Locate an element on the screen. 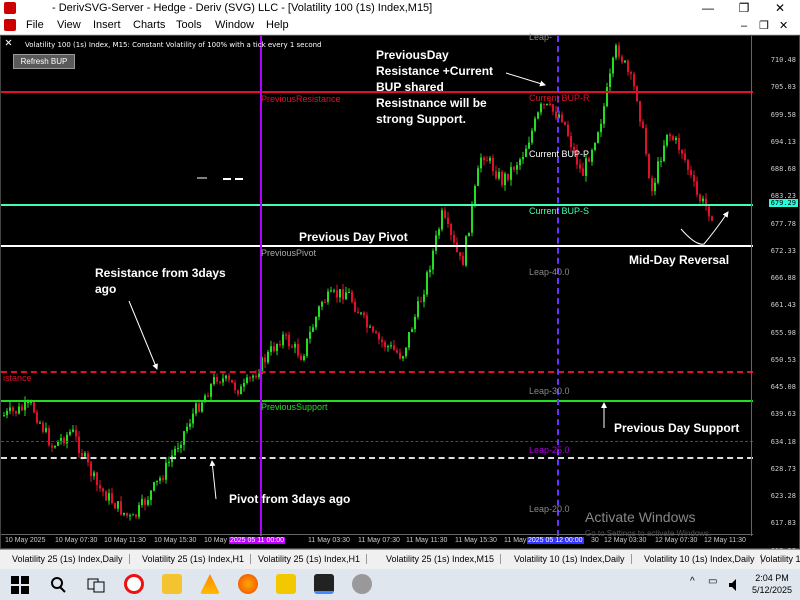 This screenshot has width=800, height=600. annotation-resistance-3days: Resistance from 3days ago is located at coordinates (160, 281).